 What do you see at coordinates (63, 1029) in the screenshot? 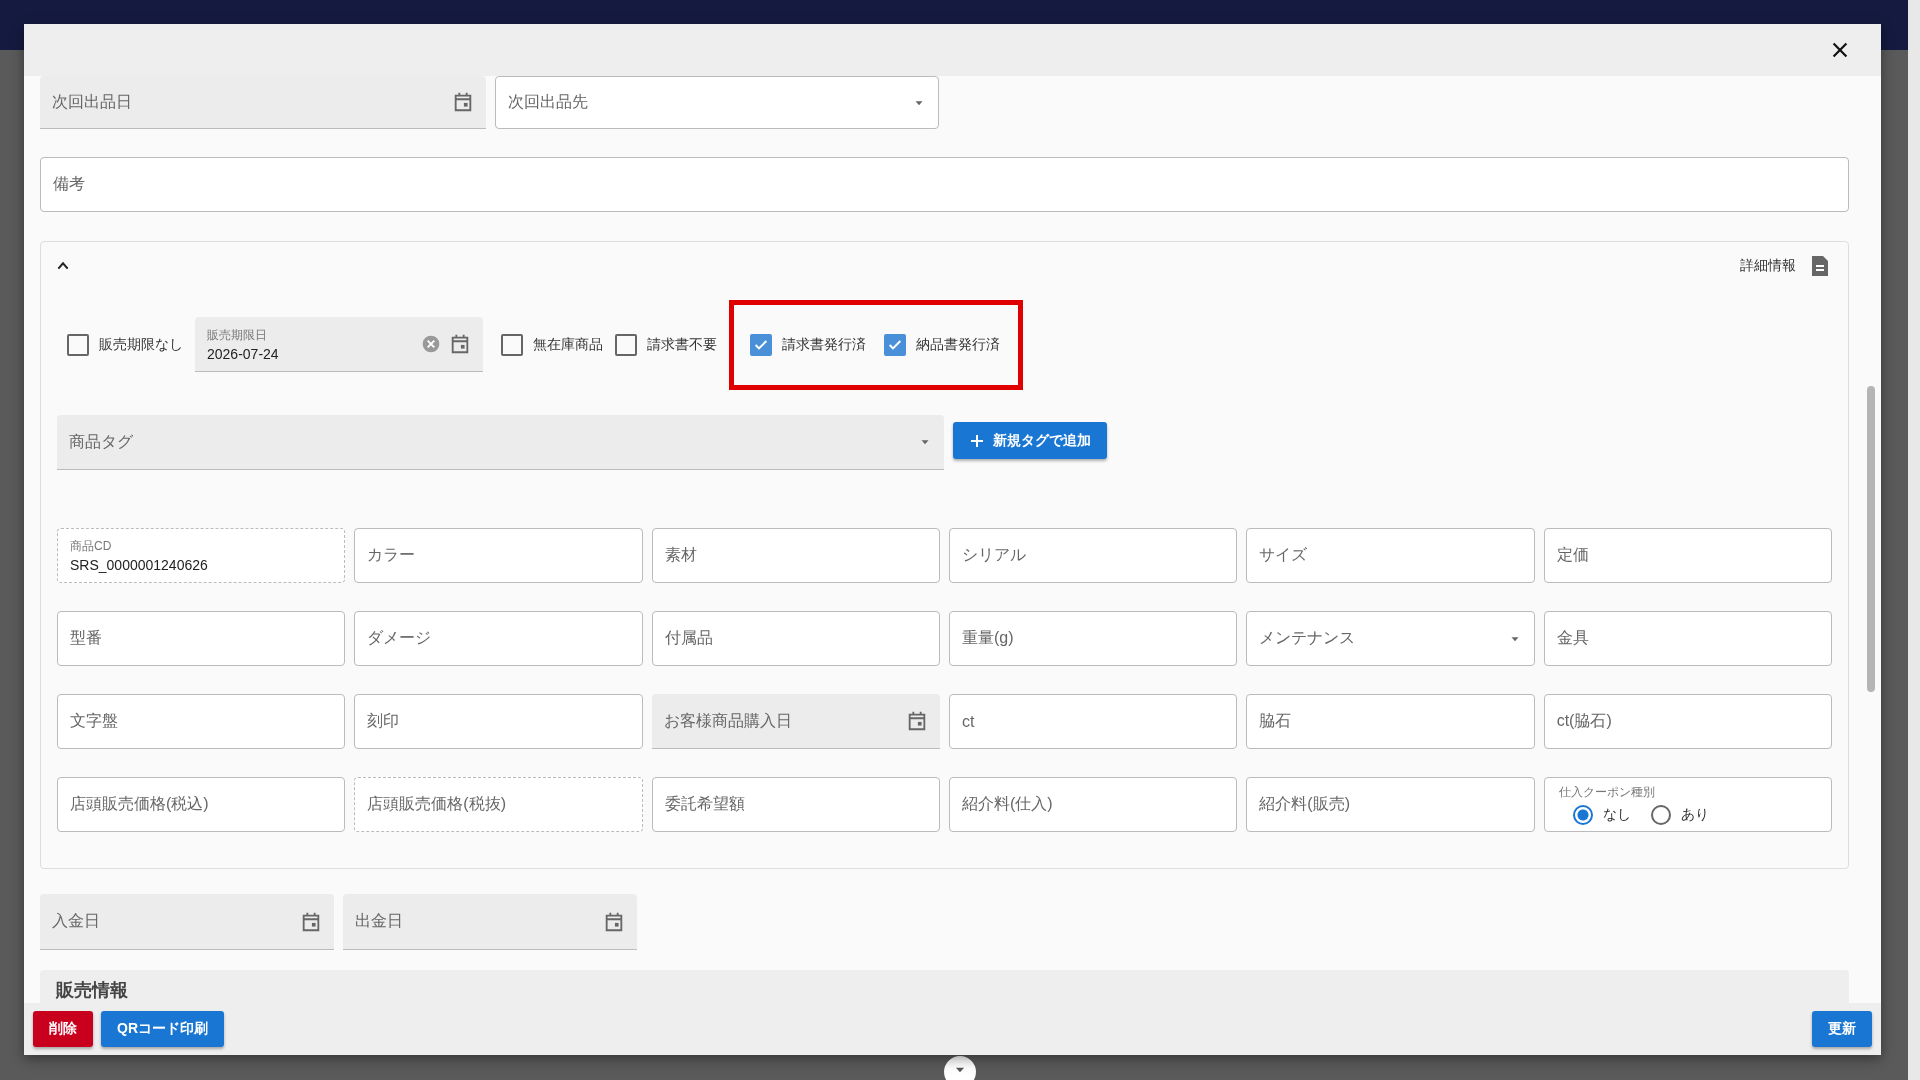
I see `footer-button: 削除` at bounding box center [63, 1029].